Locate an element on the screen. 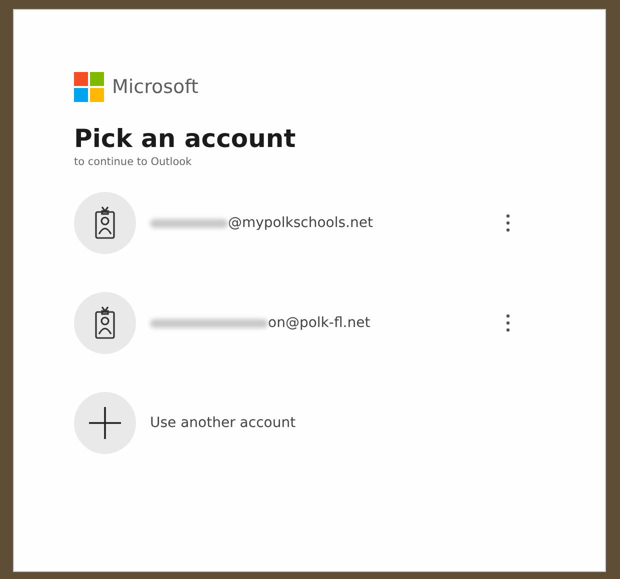 This screenshot has height=579, width=620. account-email: @mypolkschools.net is located at coordinates (300, 223).